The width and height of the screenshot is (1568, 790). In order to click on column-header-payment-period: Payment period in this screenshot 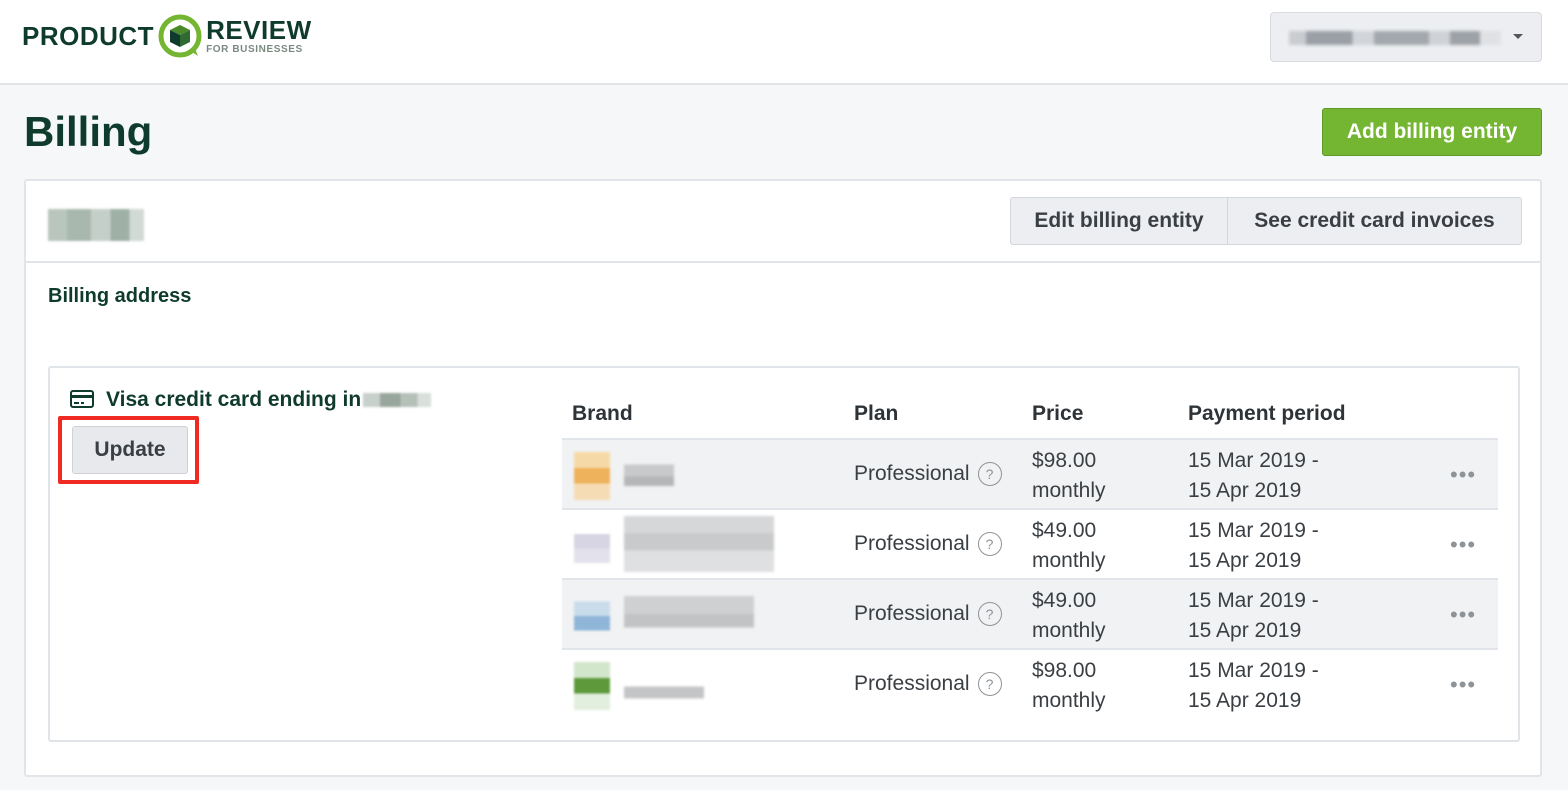, I will do `click(1267, 413)`.